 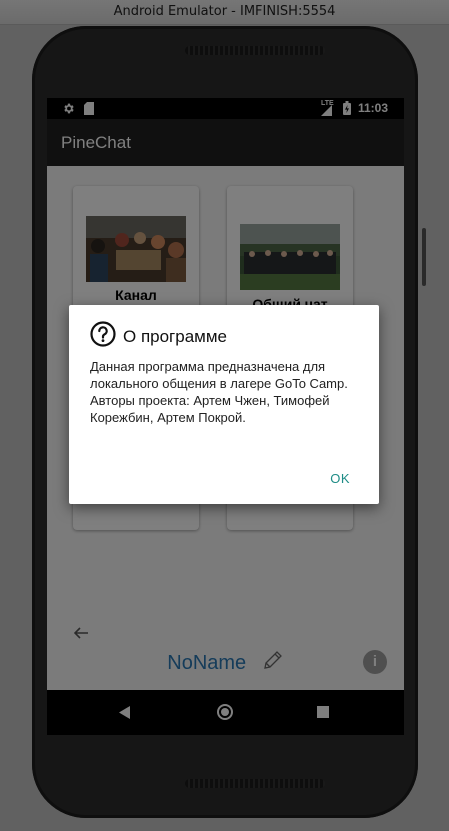 I want to click on ok-button: OK, so click(x=340, y=478).